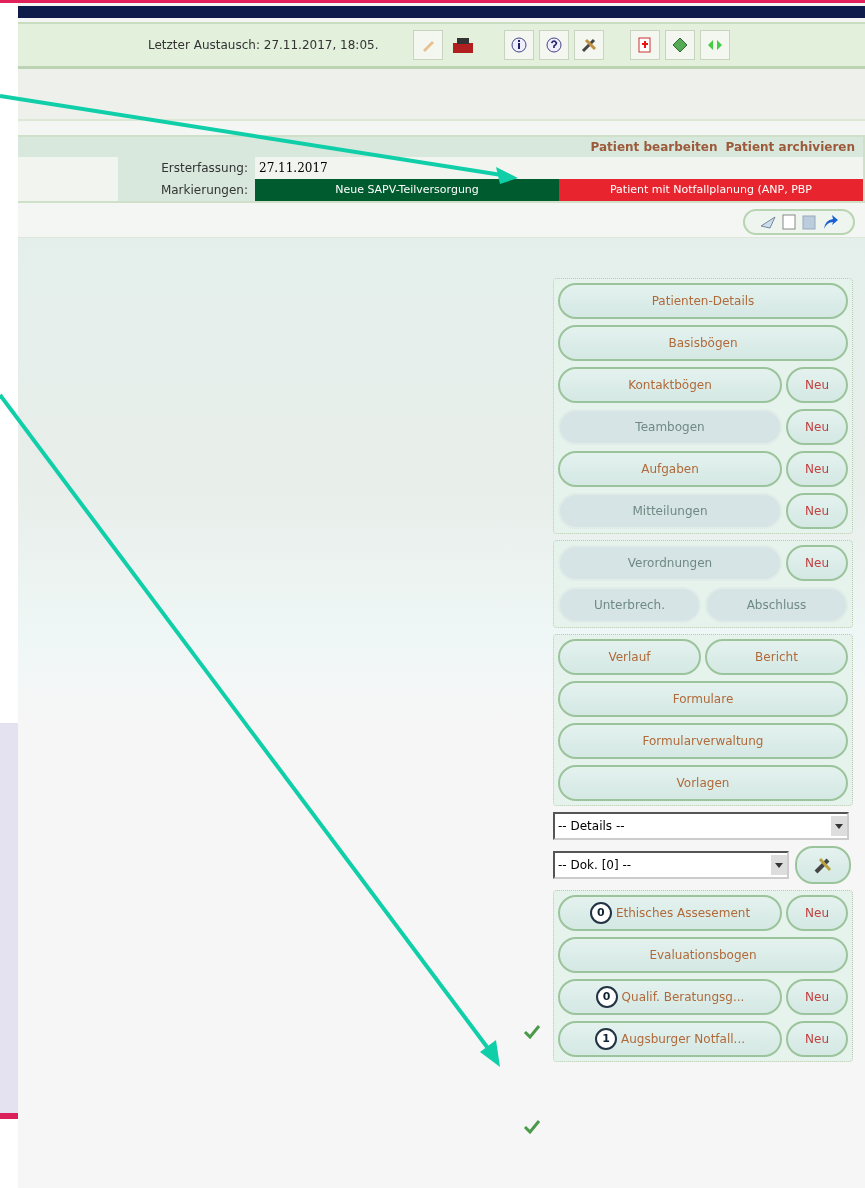 The width and height of the screenshot is (865, 1188). Describe the element at coordinates (776, 657) in the screenshot. I see `nav-button: Bericht` at that location.